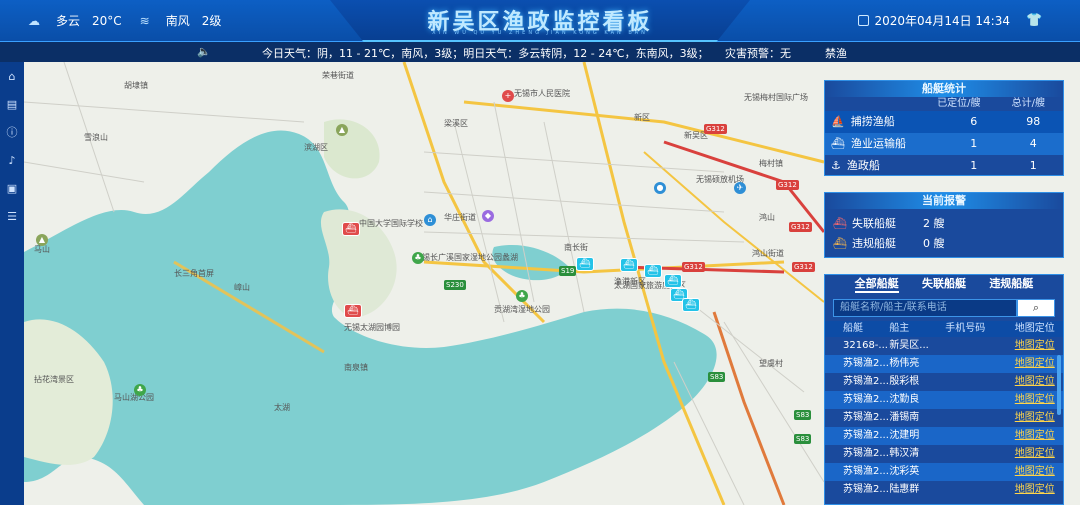 This screenshot has height=505, width=1080. What do you see at coordinates (1034, 328) in the screenshot?
I see `list-col-locate: 地图定位` at bounding box center [1034, 328].